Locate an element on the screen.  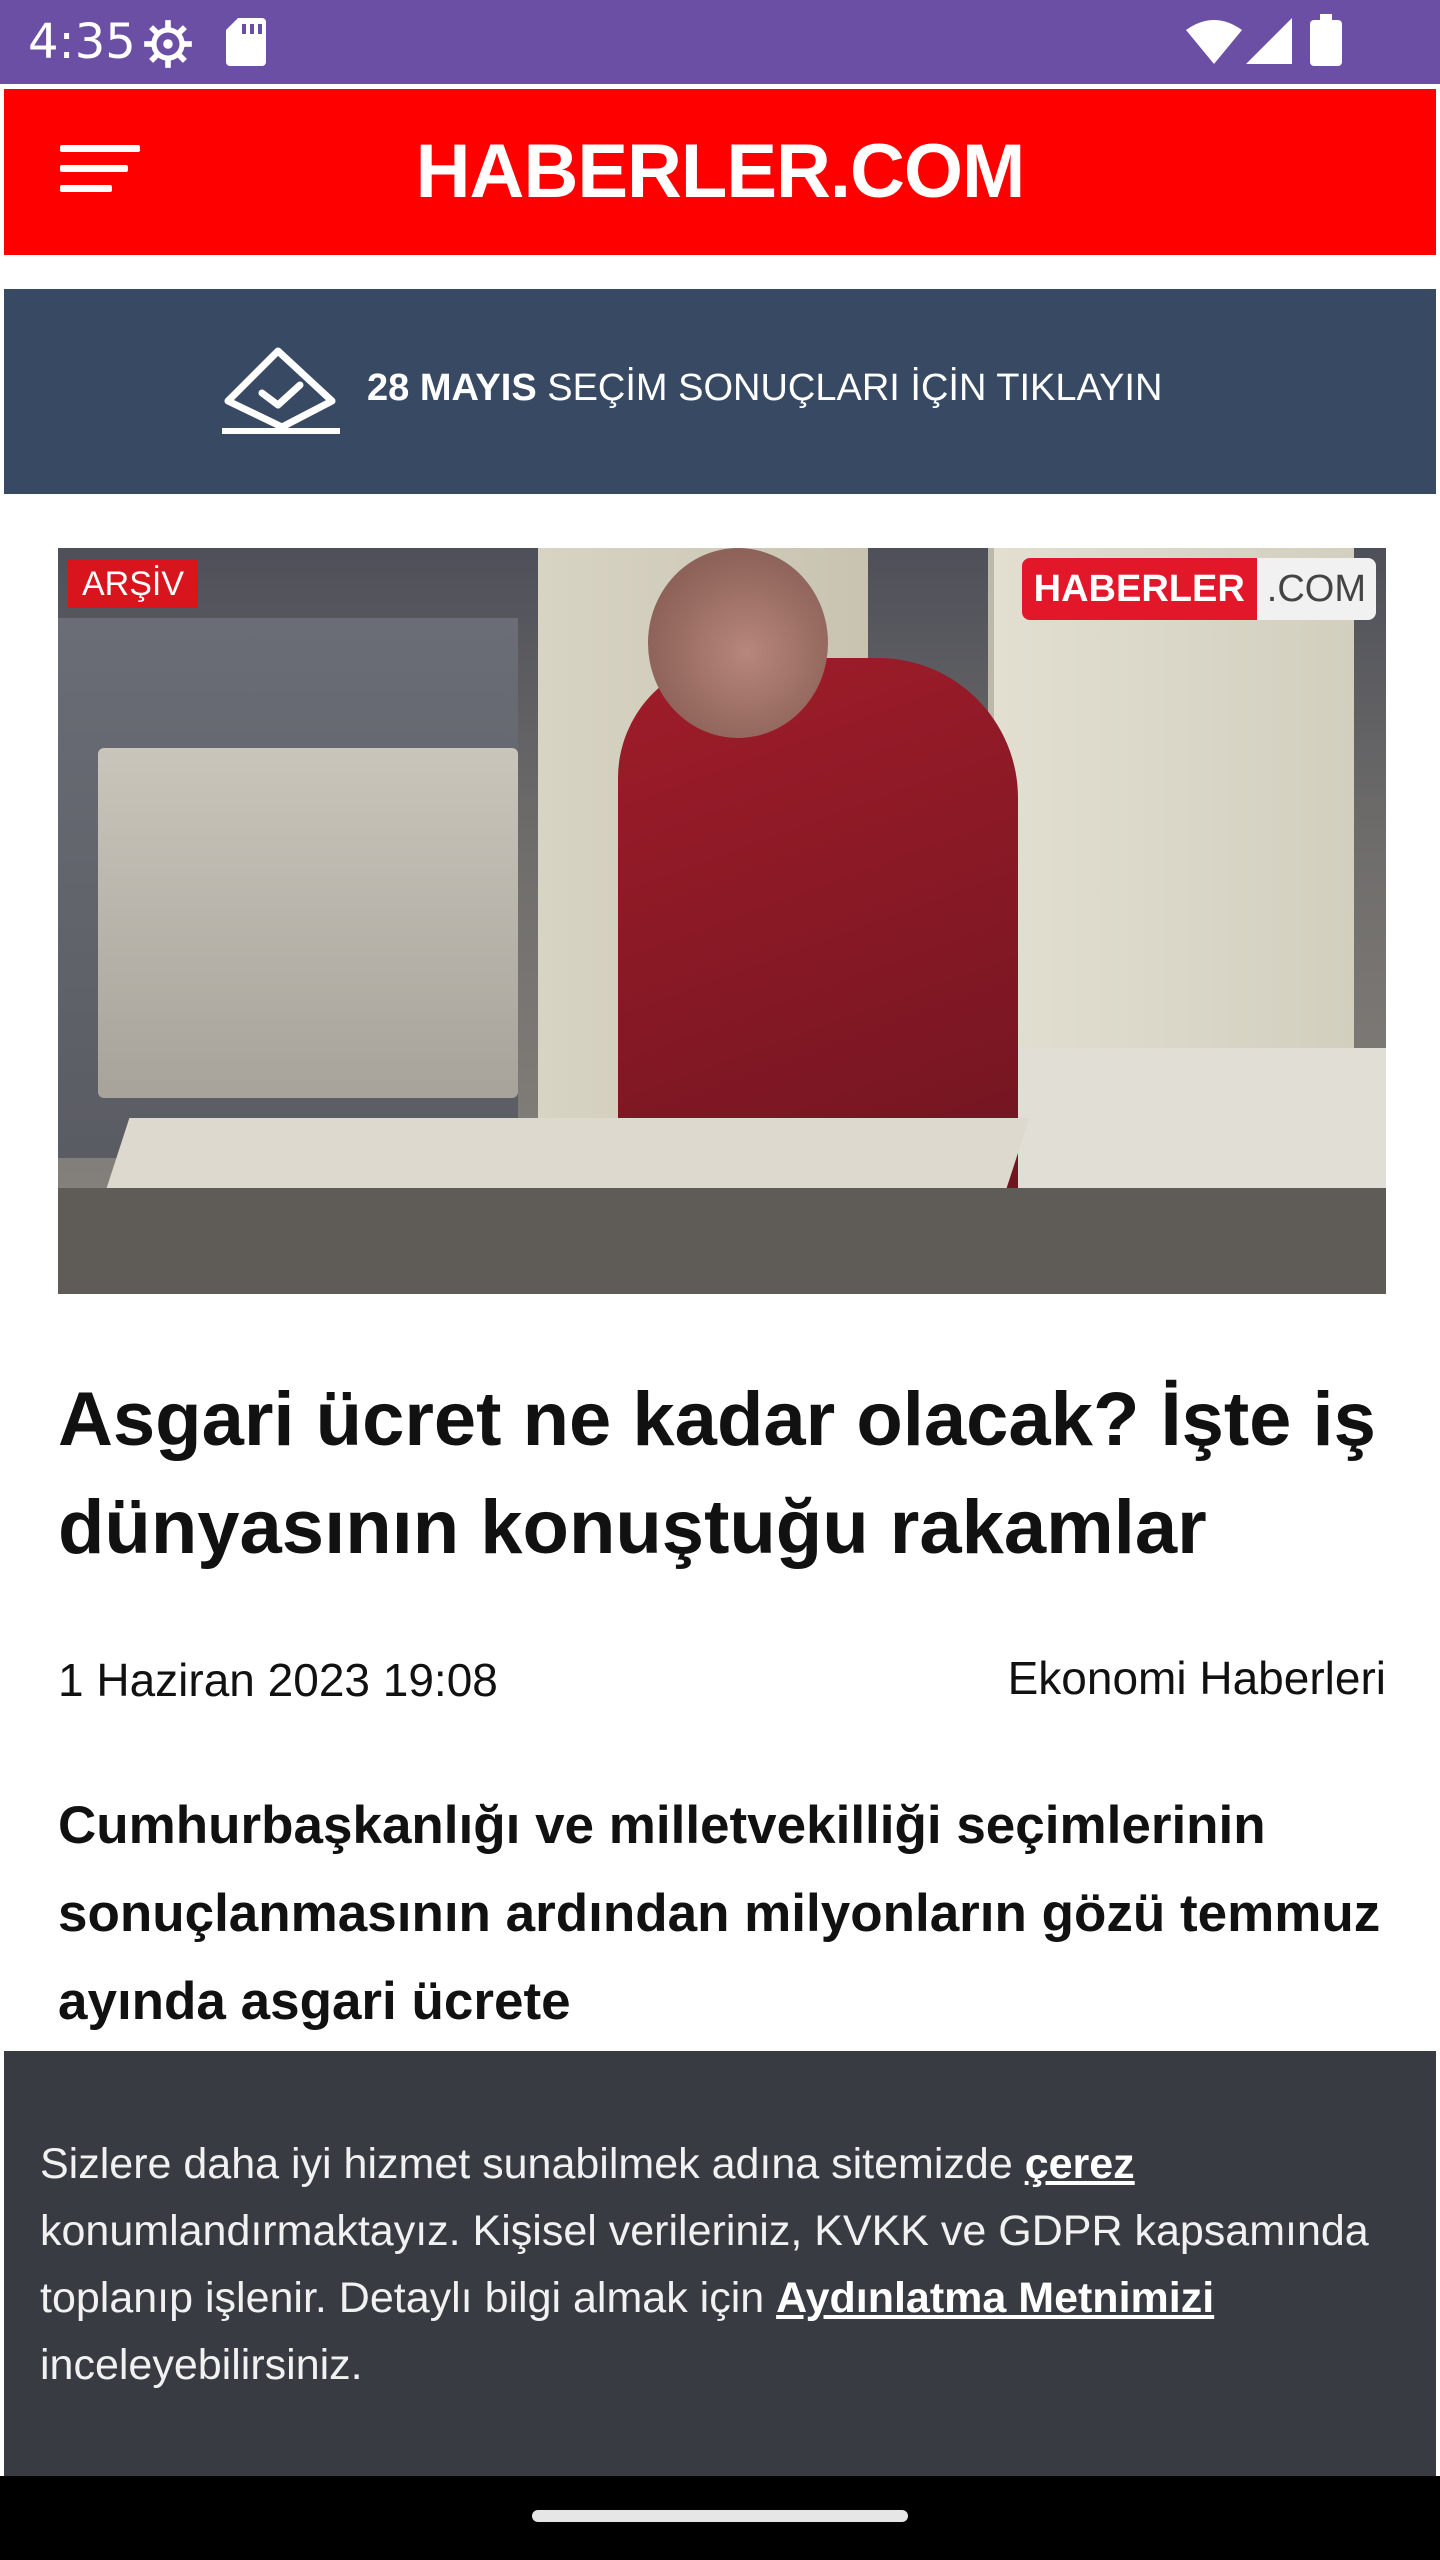
image-watermark: HABERLER .COM is located at coordinates (1198, 589).